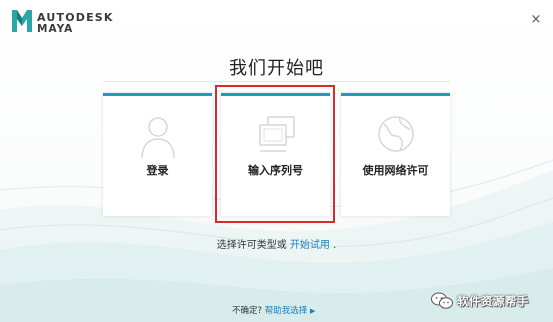 Image resolution: width=553 pixels, height=322 pixels. Describe the element at coordinates (275, 154) in the screenshot. I see `selection-highlight-box` at that location.